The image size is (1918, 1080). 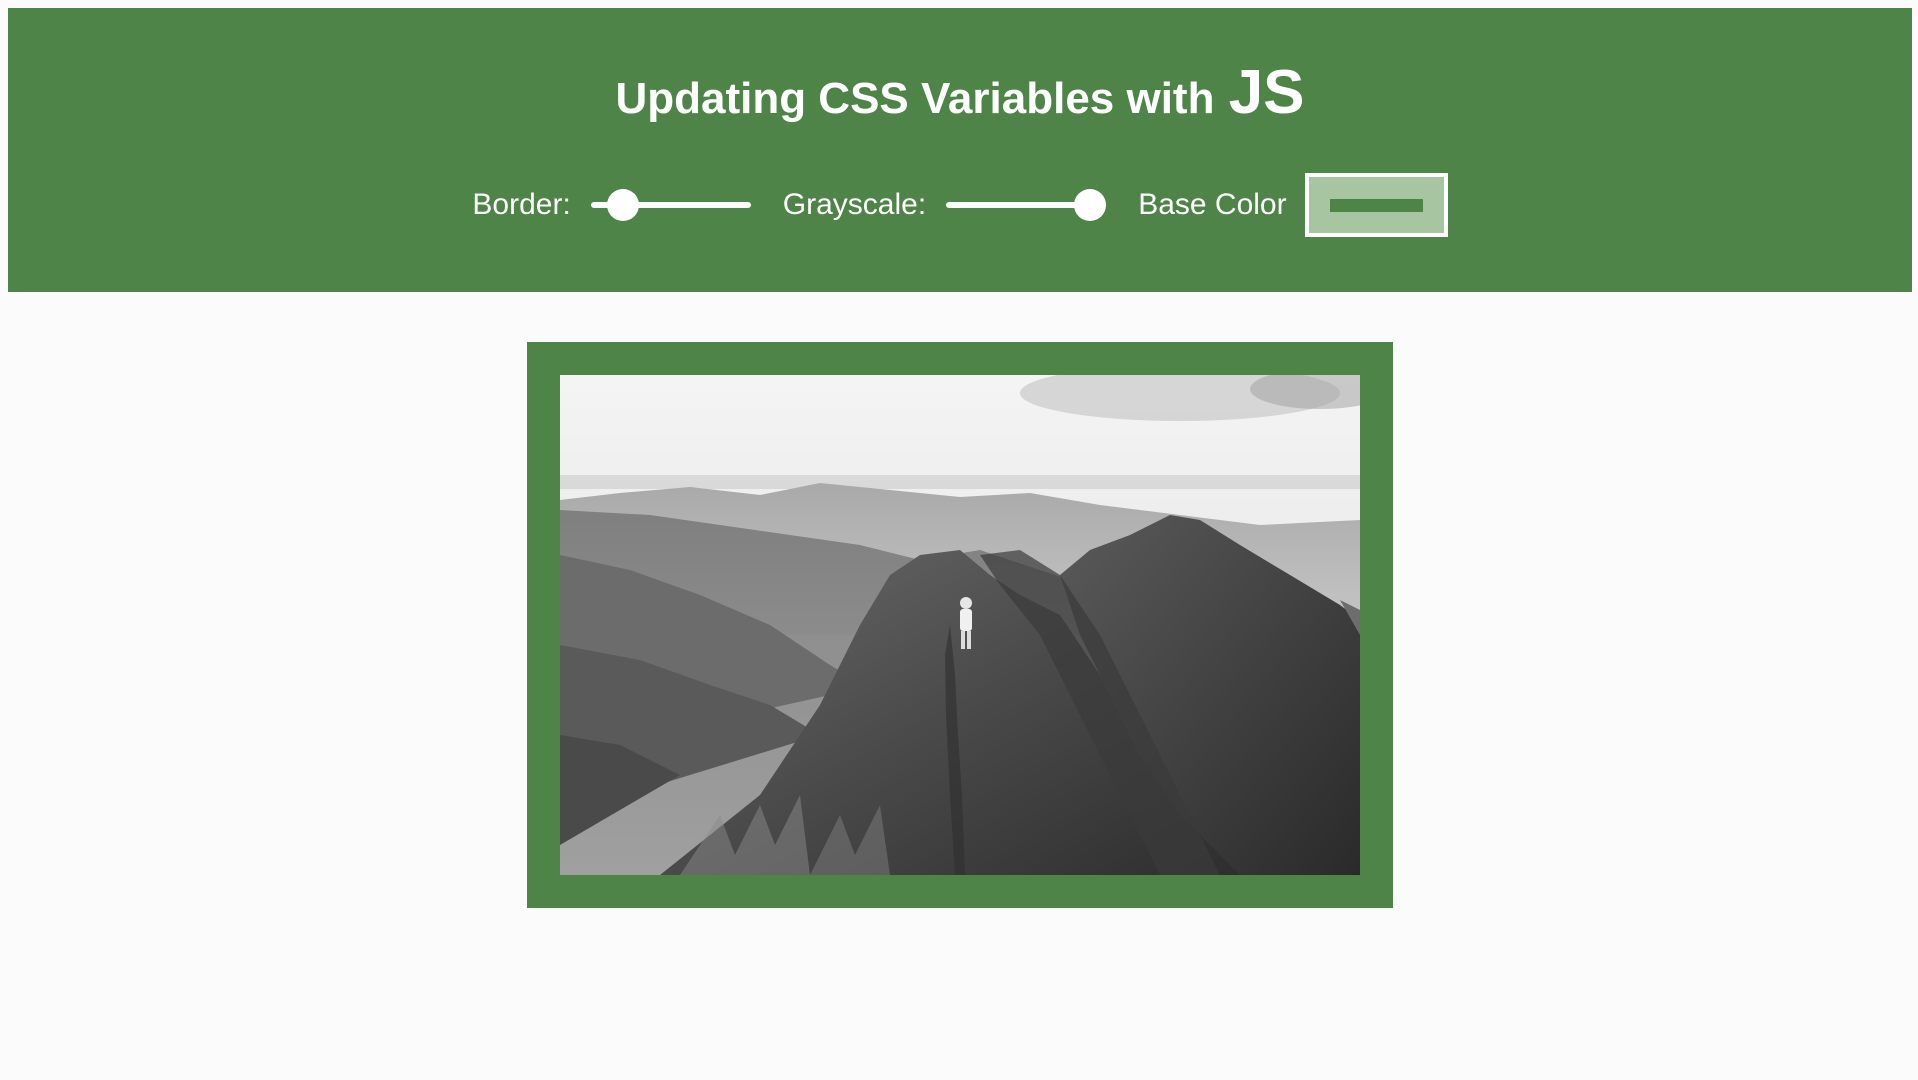 I want to click on page-title: Updating CSS Variables with JS, so click(x=960, y=96).